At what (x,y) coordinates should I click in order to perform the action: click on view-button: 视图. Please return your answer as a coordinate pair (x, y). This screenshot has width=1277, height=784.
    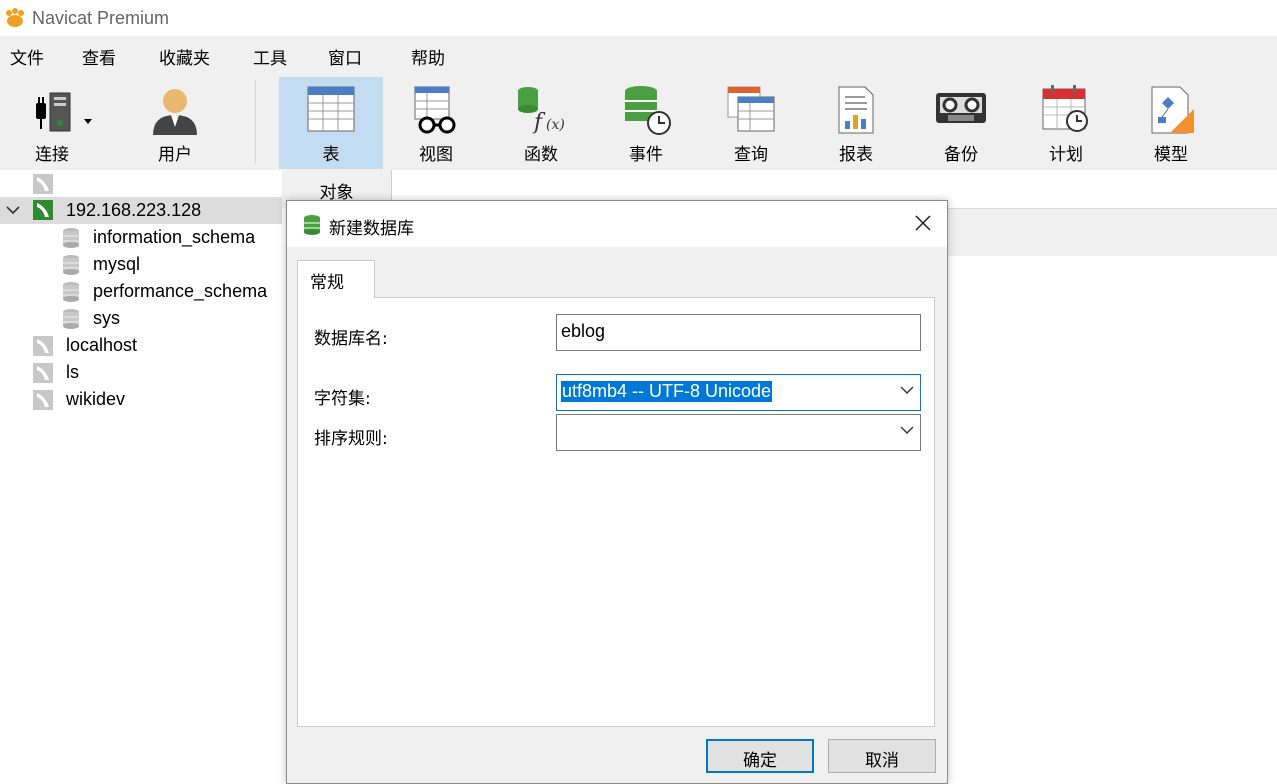
    Looking at the image, I should click on (436, 123).